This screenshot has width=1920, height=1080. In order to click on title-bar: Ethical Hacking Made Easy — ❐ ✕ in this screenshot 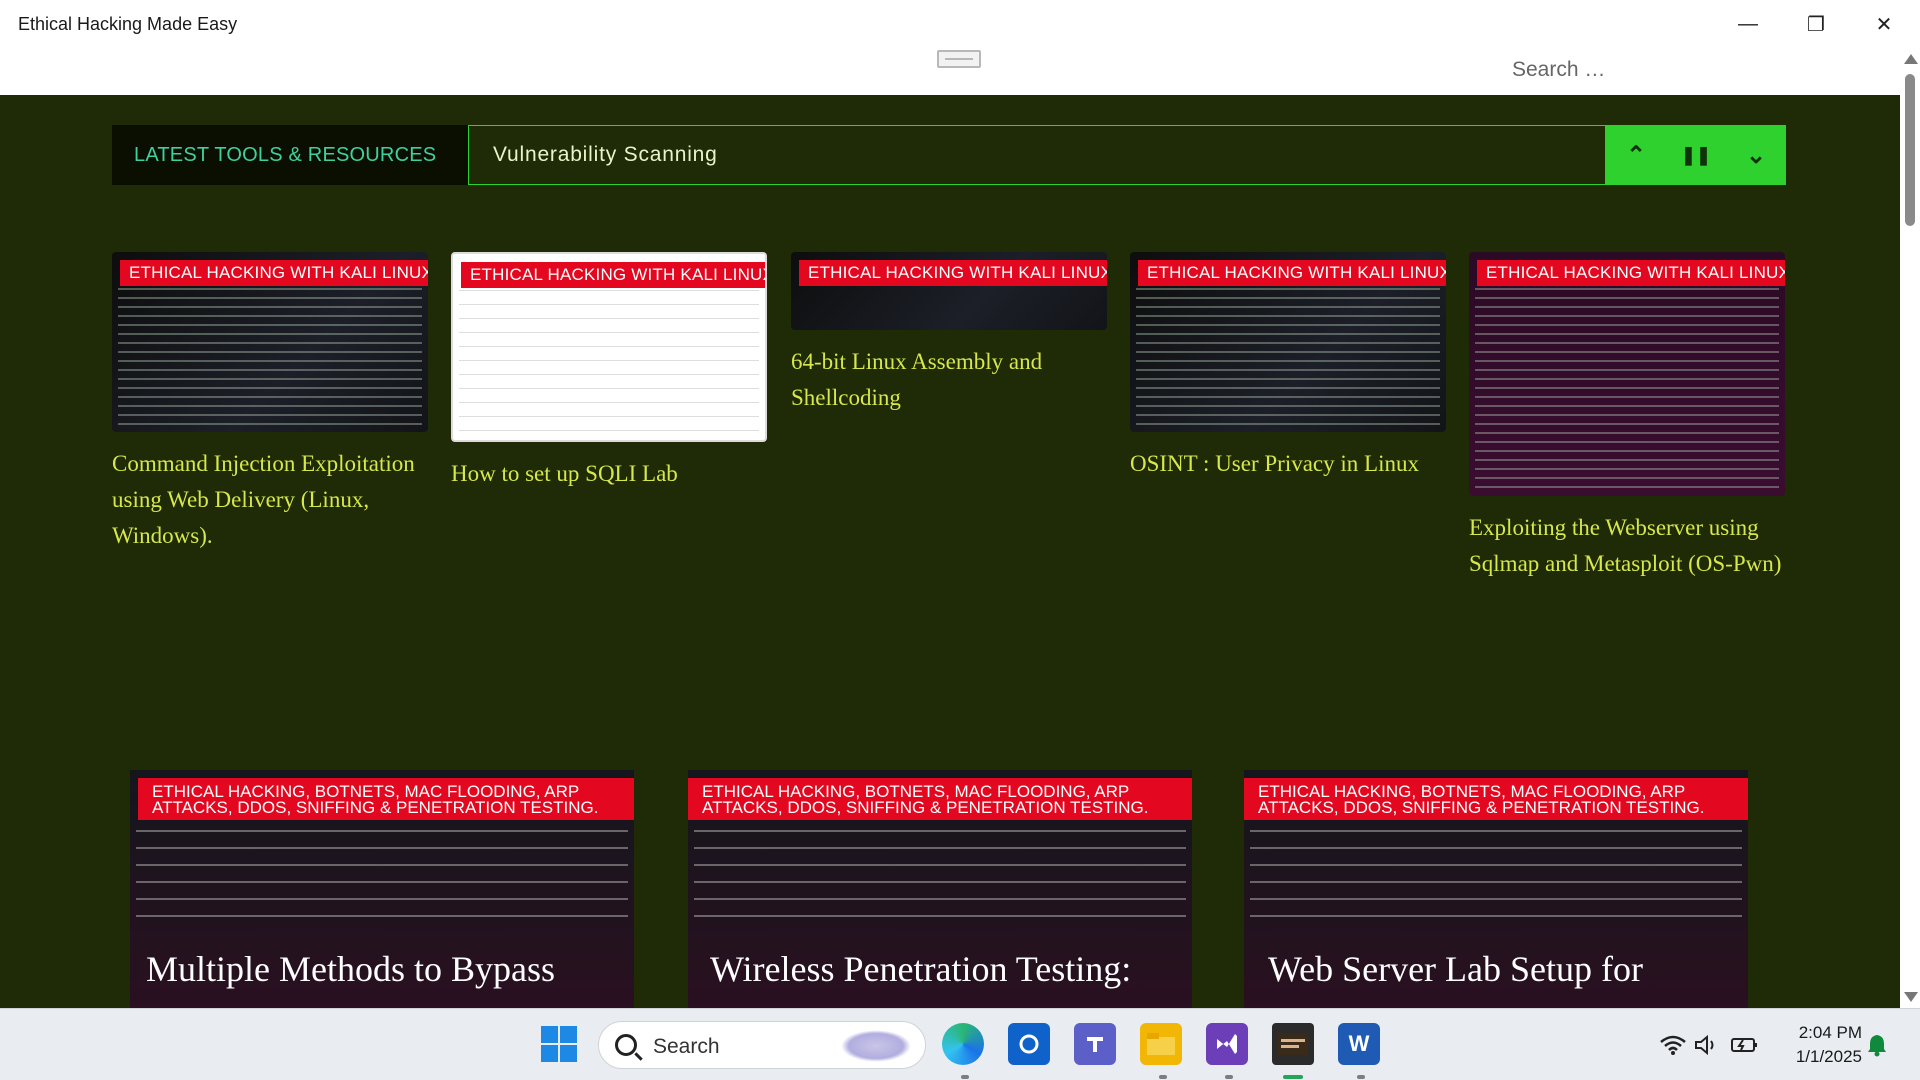, I will do `click(960, 24)`.